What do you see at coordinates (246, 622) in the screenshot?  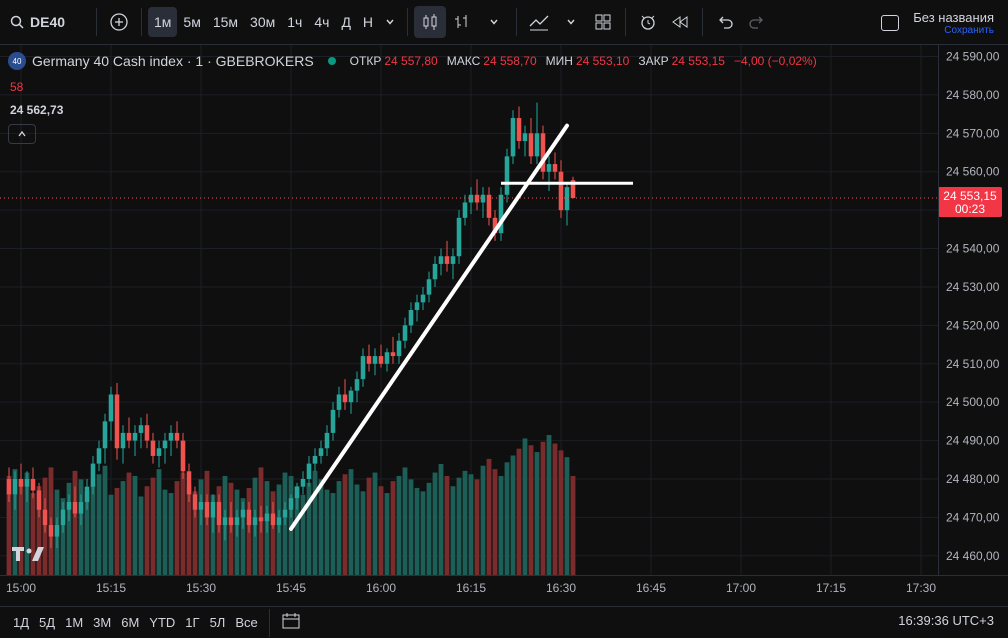 I see `range-all: Все` at bounding box center [246, 622].